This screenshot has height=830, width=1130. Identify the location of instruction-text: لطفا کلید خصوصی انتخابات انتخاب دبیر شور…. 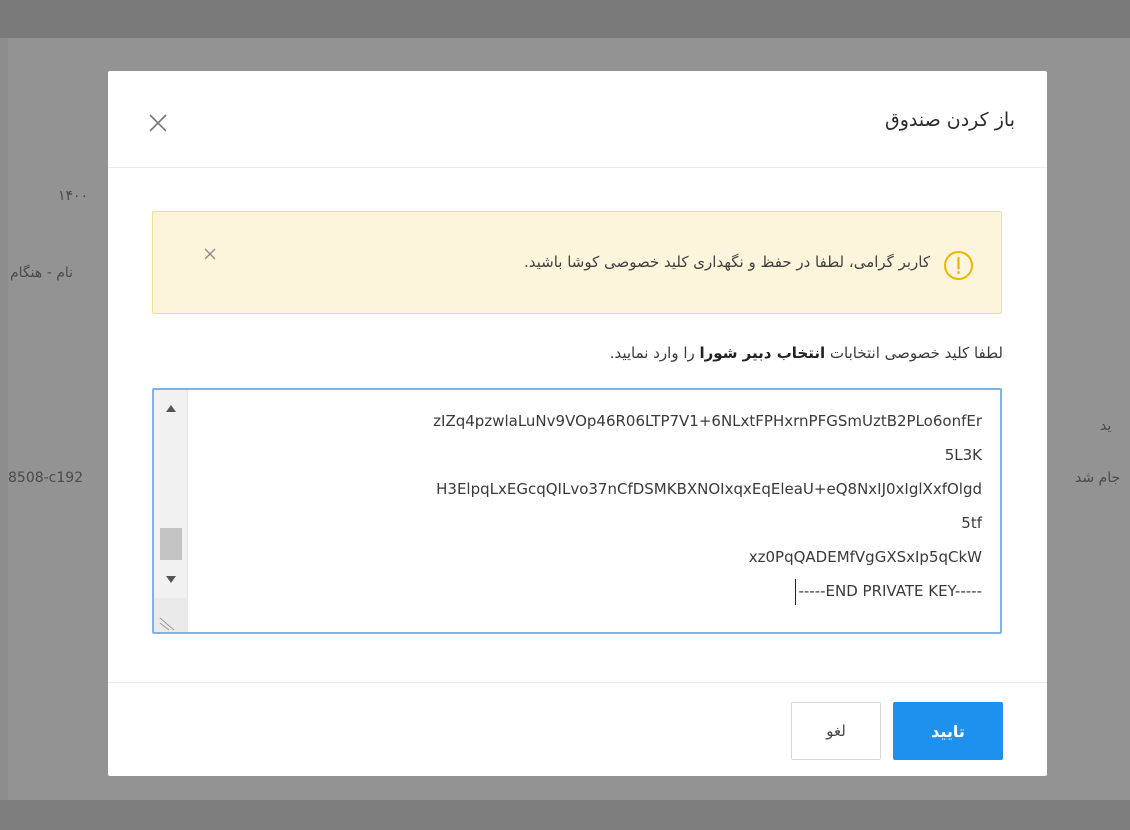
(806, 353).